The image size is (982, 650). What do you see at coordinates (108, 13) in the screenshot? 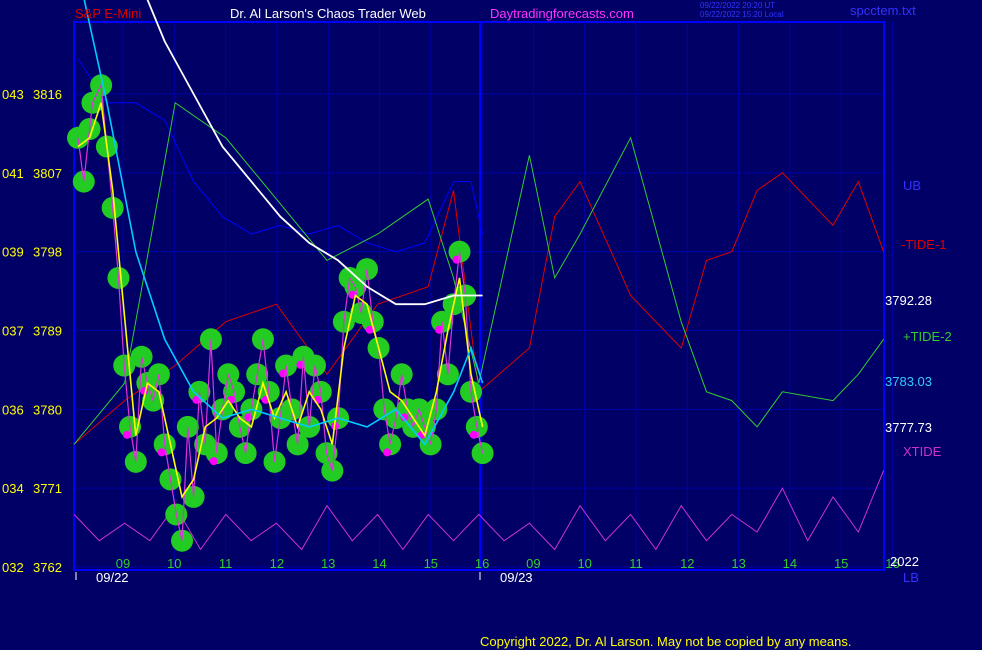
I see `symbol-title: S&P E-Mini` at bounding box center [108, 13].